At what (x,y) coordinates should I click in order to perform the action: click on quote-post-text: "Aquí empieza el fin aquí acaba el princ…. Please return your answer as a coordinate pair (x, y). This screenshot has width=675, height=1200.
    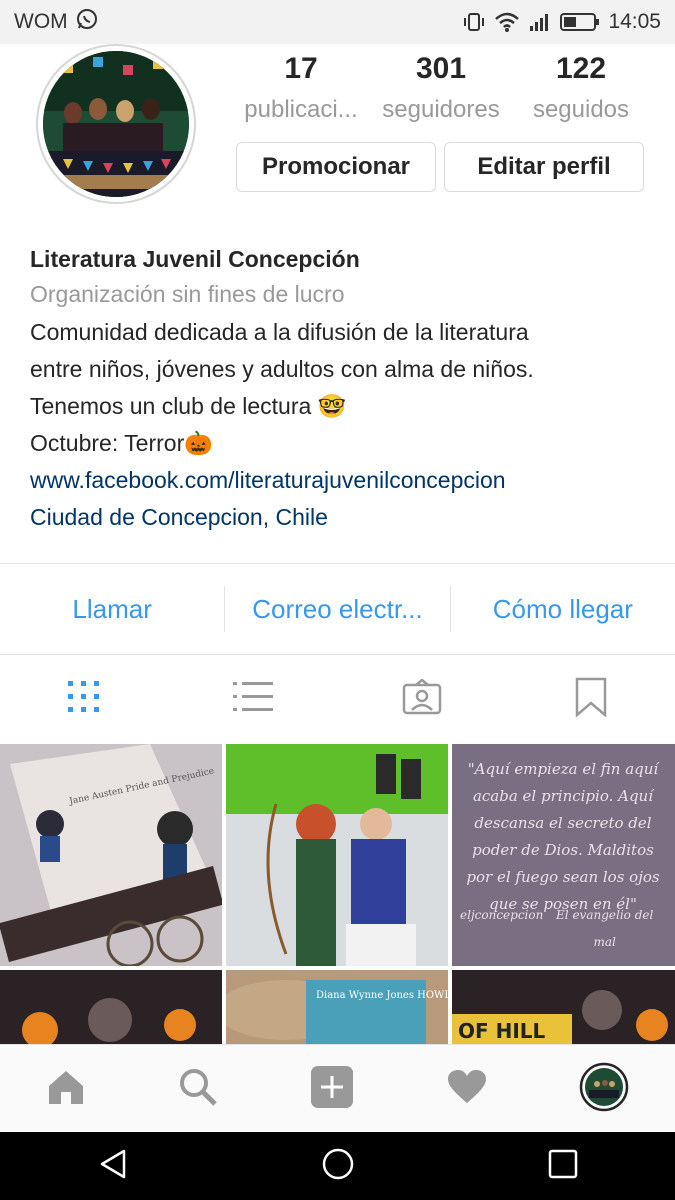
    Looking at the image, I should click on (563, 855).